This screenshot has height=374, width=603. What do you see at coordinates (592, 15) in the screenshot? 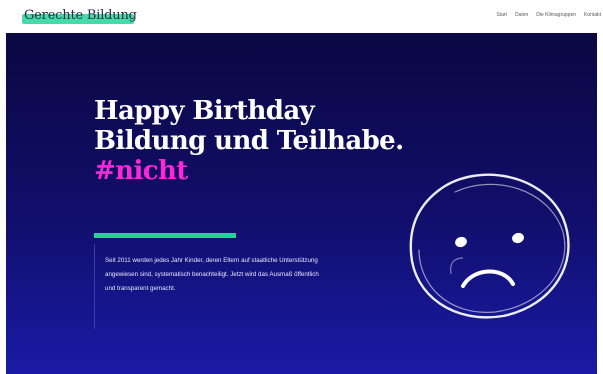
I see `nav-item-kontakt: Kontakt` at bounding box center [592, 15].